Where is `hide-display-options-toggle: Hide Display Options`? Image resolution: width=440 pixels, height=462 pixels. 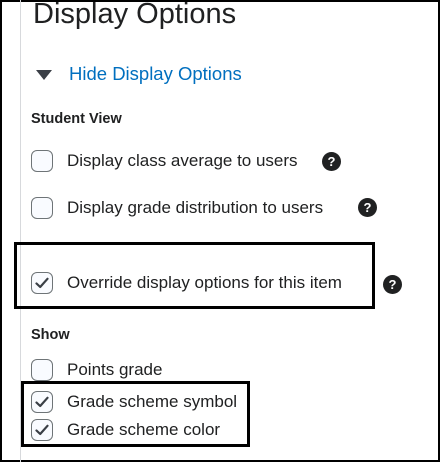 hide-display-options-toggle: Hide Display Options is located at coordinates (139, 74).